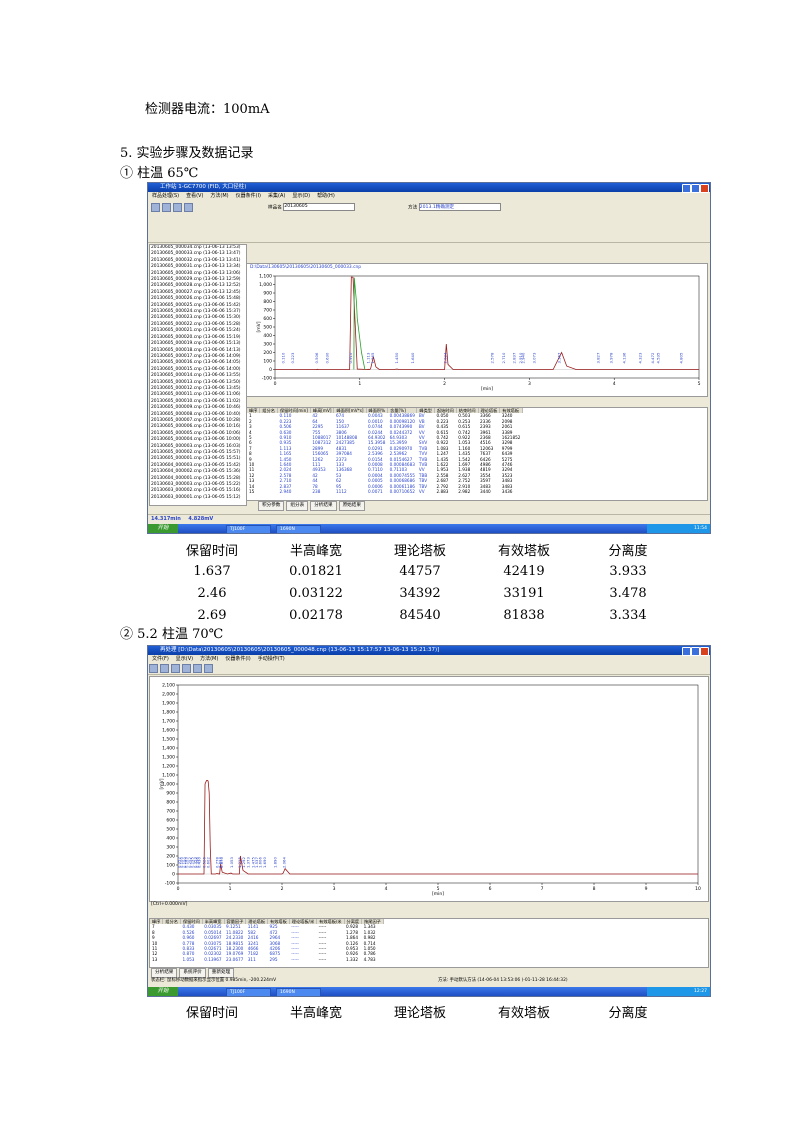  What do you see at coordinates (198, 254) in the screenshot?
I see `file-list-item: 20130605_000033.cnp (13-06-13 13:47)` at bounding box center [198, 254].